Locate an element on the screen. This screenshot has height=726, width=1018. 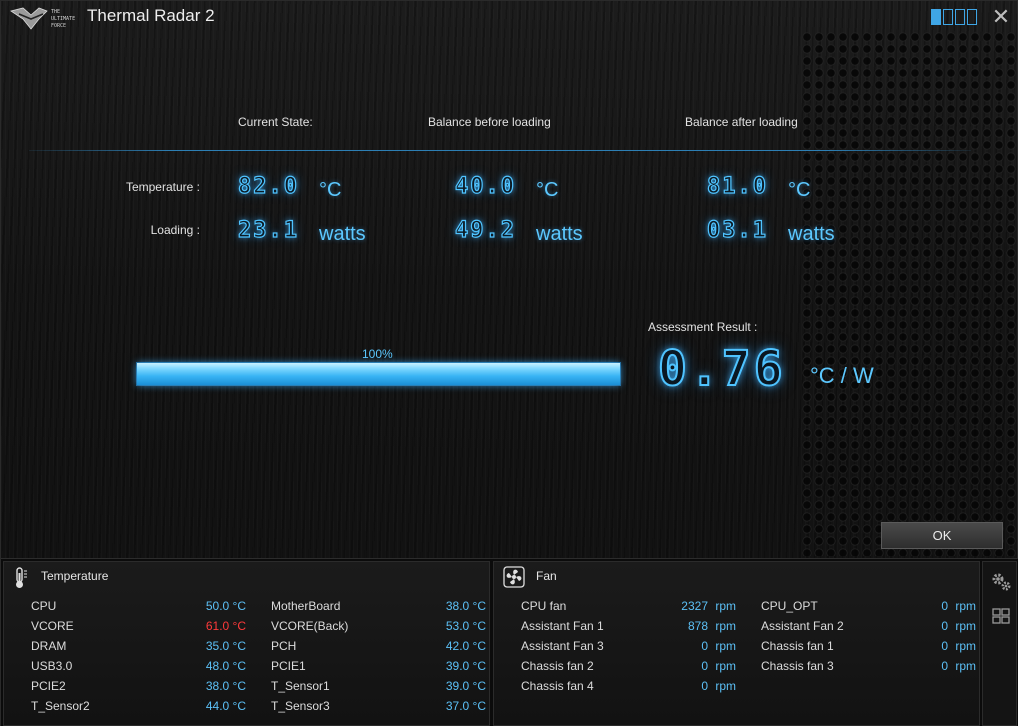
sensor-name: T_Sensor1 is located at coordinates (300, 686).